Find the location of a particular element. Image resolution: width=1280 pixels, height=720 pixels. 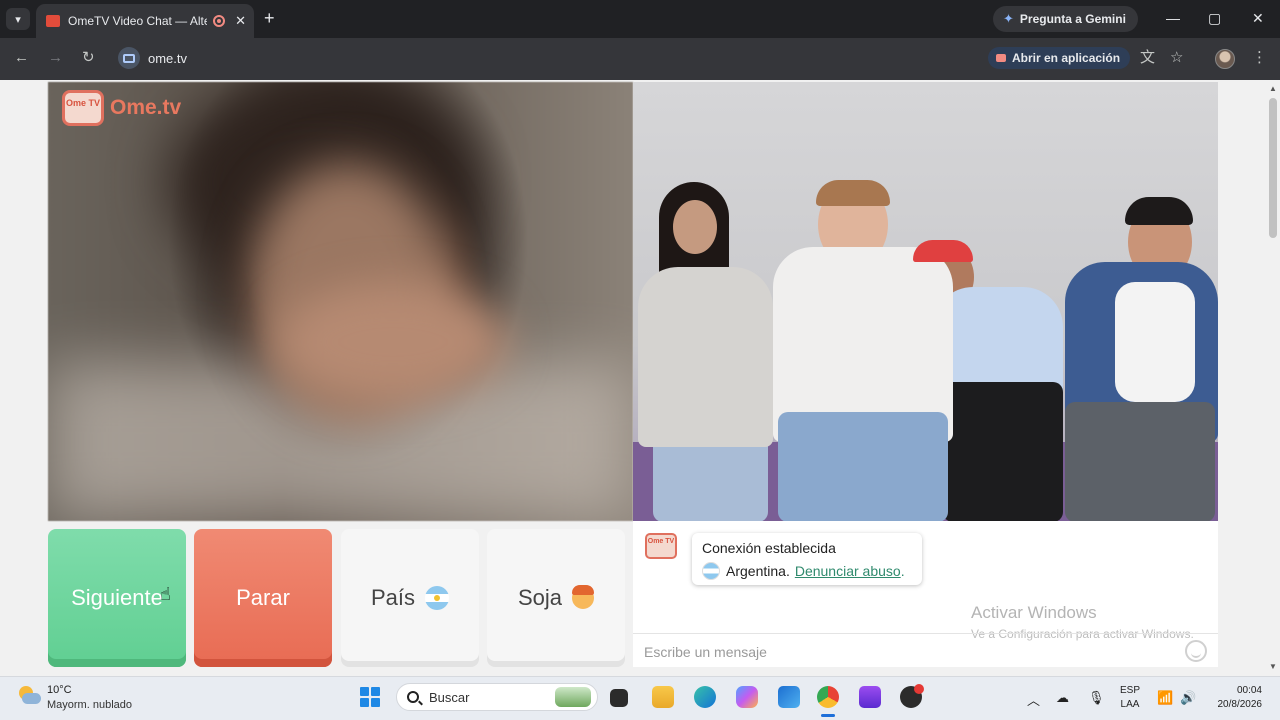

show-hidden-icons-chevron-icon: ︿ is located at coordinates (1033, 699).